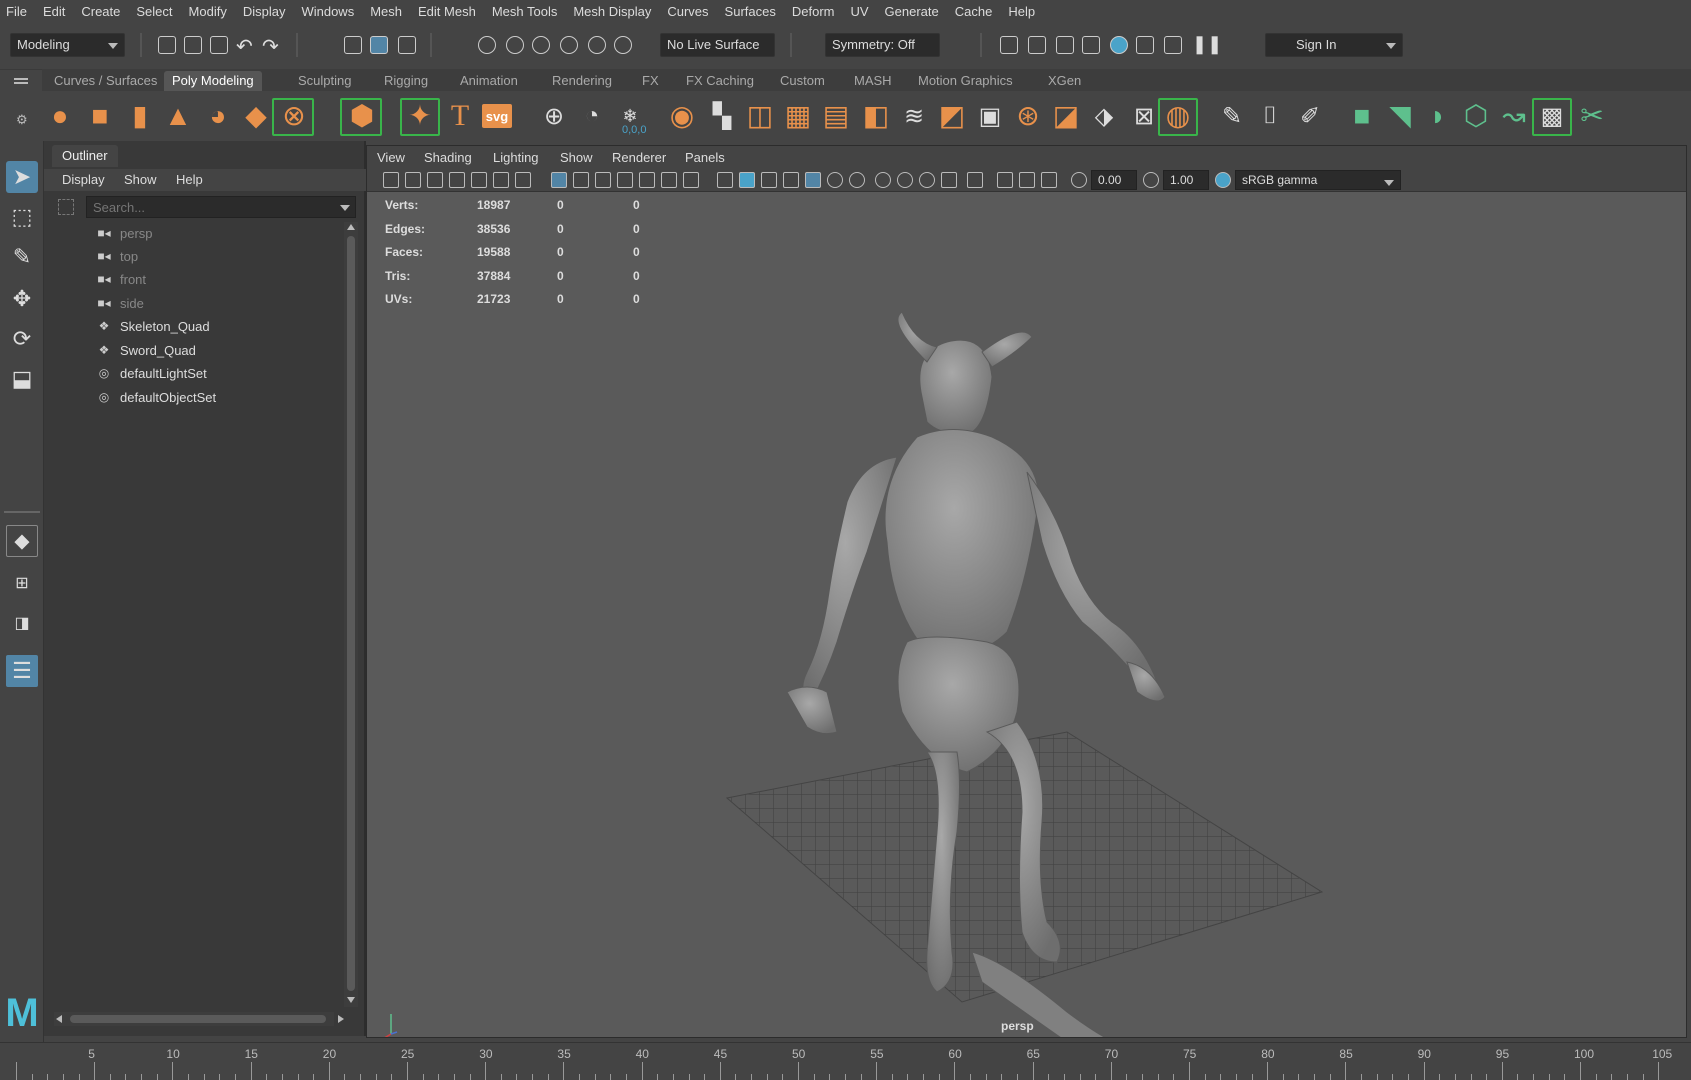  What do you see at coordinates (1145, 45) in the screenshot?
I see `render-setup-icon` at bounding box center [1145, 45].